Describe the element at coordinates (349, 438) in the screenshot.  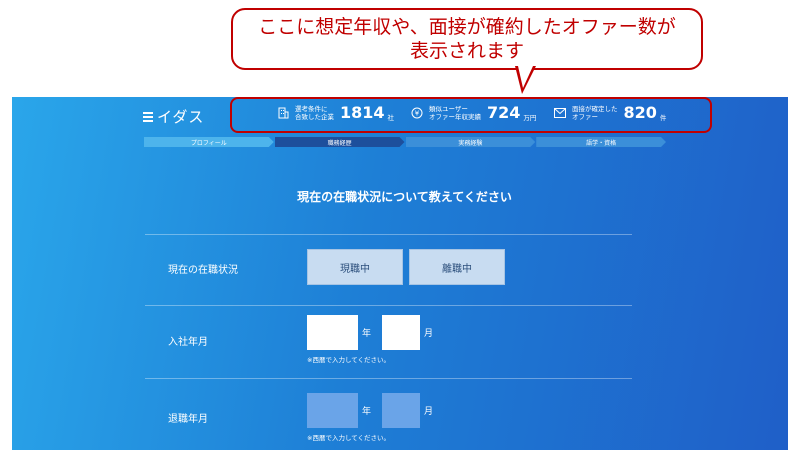
I see `leave-date-note: ※西暦で入力してください。` at that location.